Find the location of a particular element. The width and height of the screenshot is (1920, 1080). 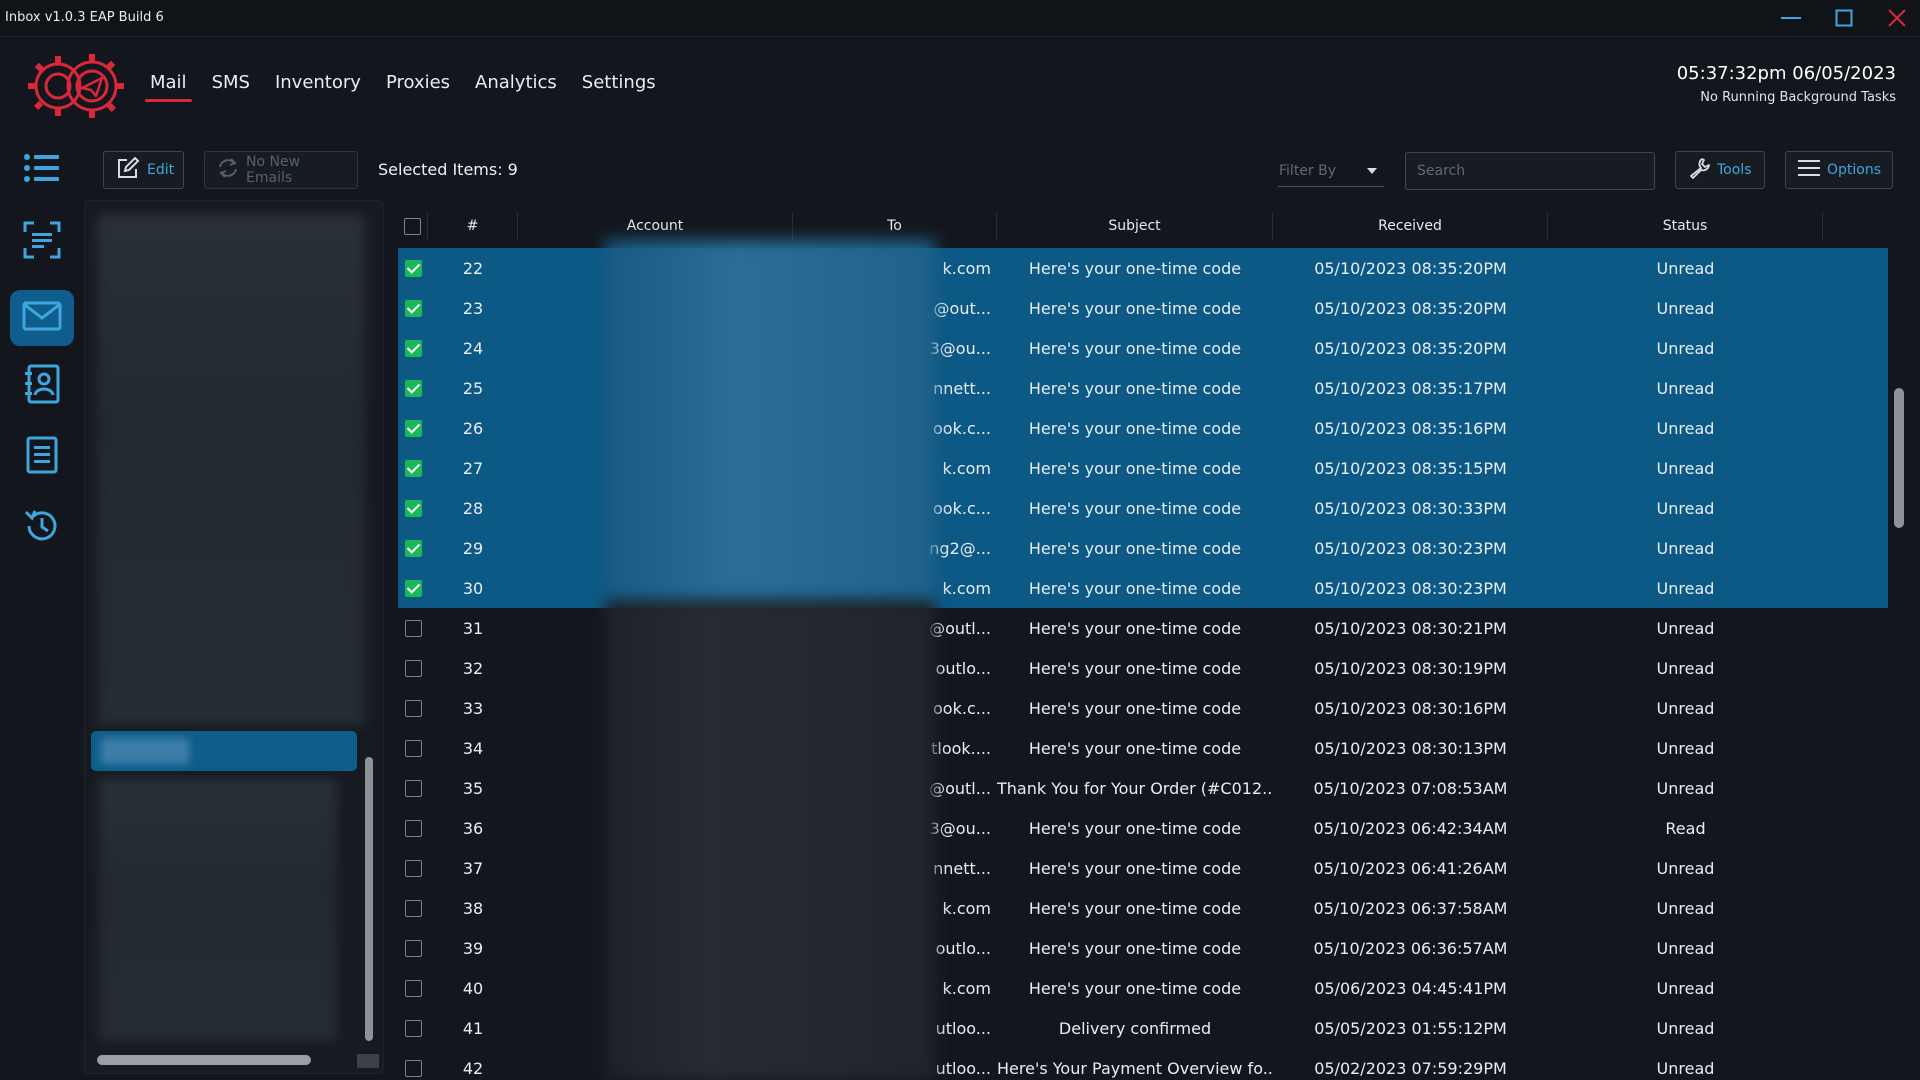

row-number: 39 is located at coordinates (473, 948).